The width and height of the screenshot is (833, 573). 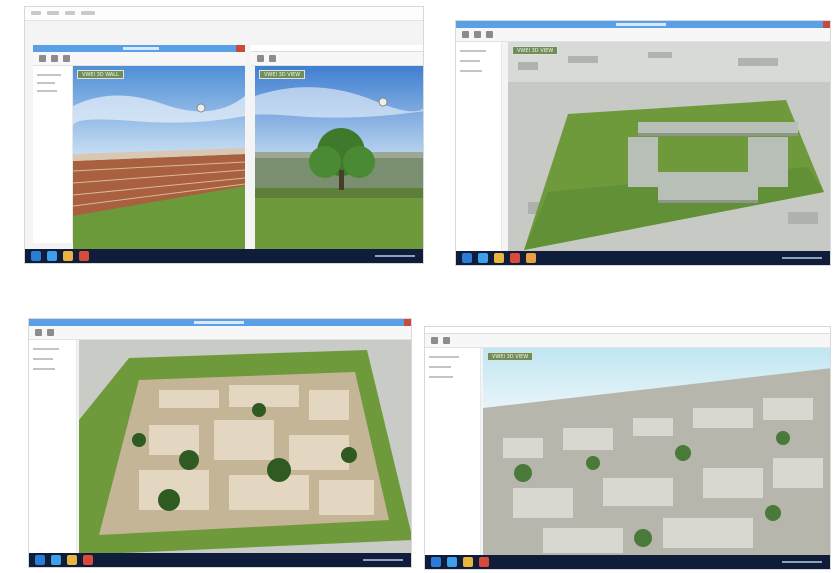 I want to click on 3d-view-trees: VWEI 3D VIEW, so click(x=339, y=157).